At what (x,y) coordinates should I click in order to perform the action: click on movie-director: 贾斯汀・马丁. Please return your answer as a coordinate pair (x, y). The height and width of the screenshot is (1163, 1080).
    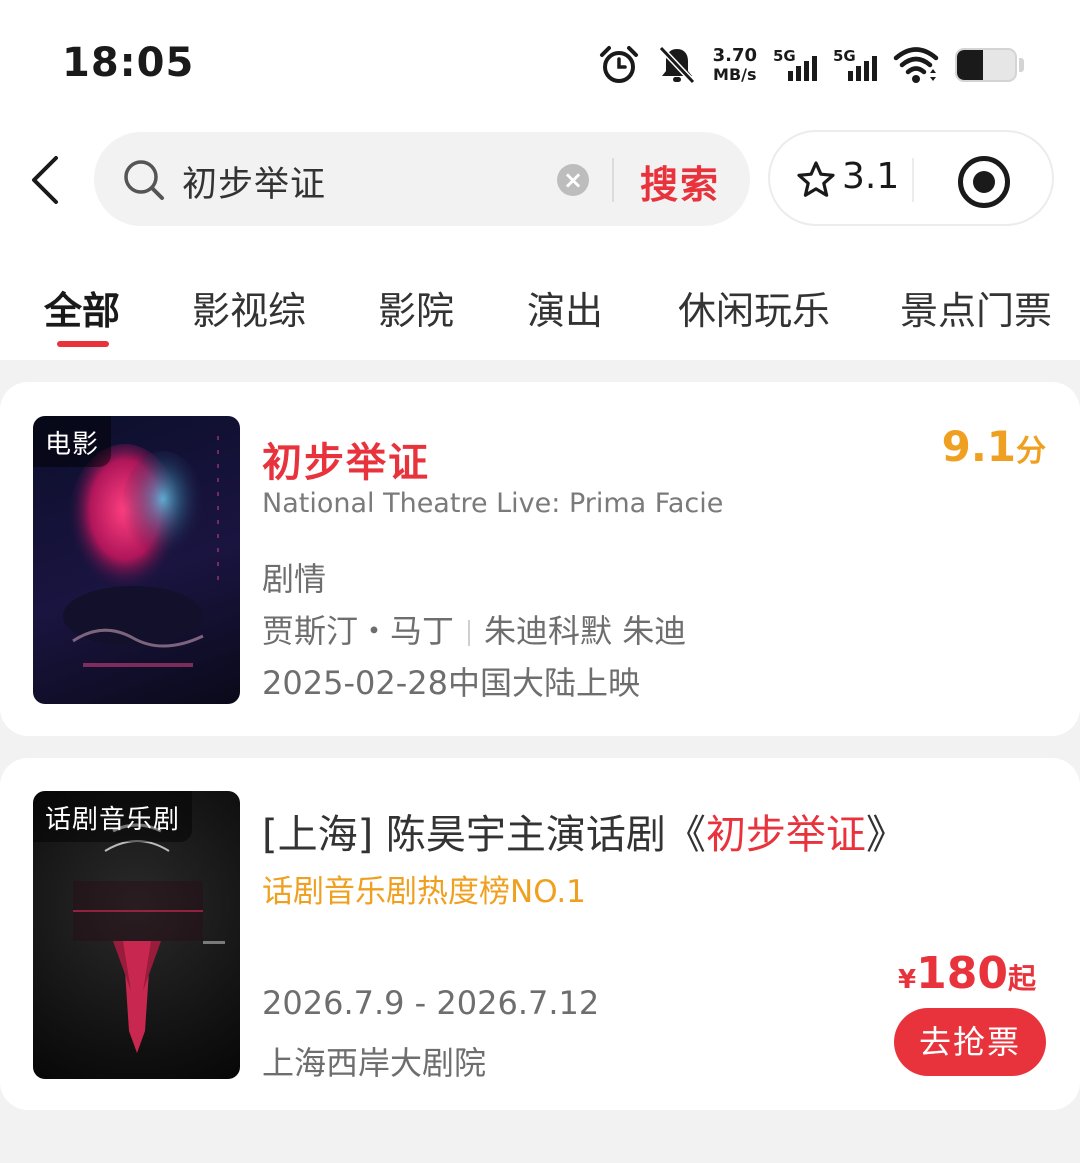
    Looking at the image, I should click on (358, 631).